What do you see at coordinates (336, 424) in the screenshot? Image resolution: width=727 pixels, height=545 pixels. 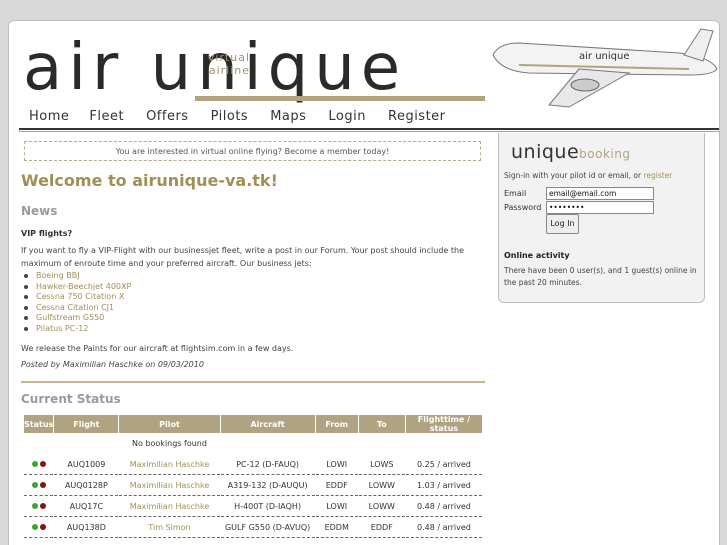 I see `col-from: From` at bounding box center [336, 424].